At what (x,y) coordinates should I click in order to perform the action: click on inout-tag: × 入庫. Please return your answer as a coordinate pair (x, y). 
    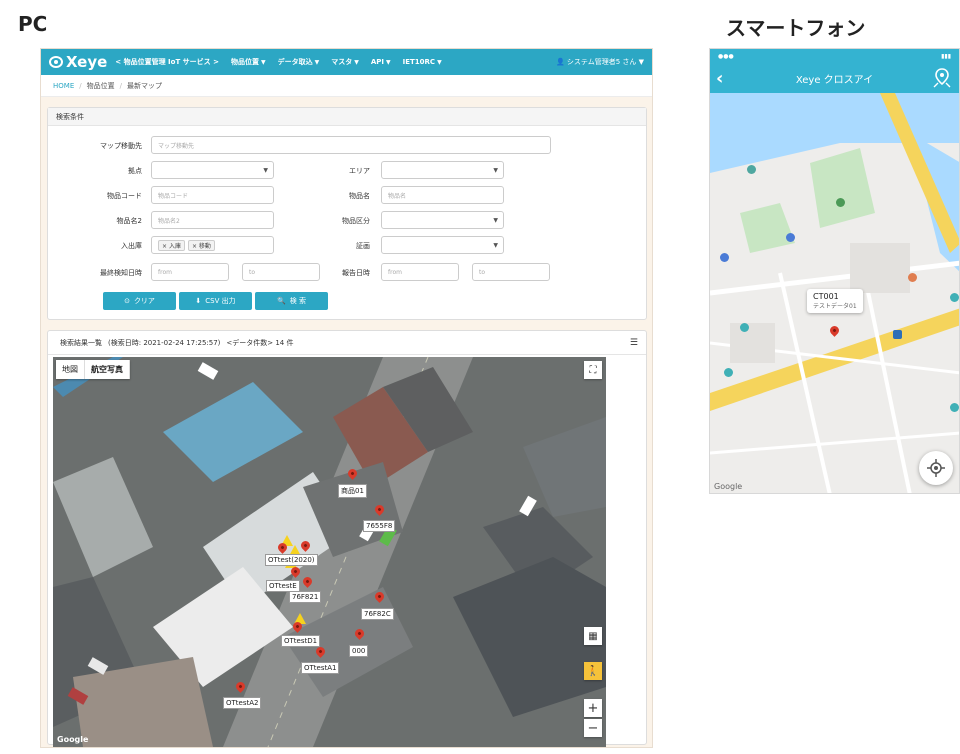
    Looking at the image, I should click on (171, 245).